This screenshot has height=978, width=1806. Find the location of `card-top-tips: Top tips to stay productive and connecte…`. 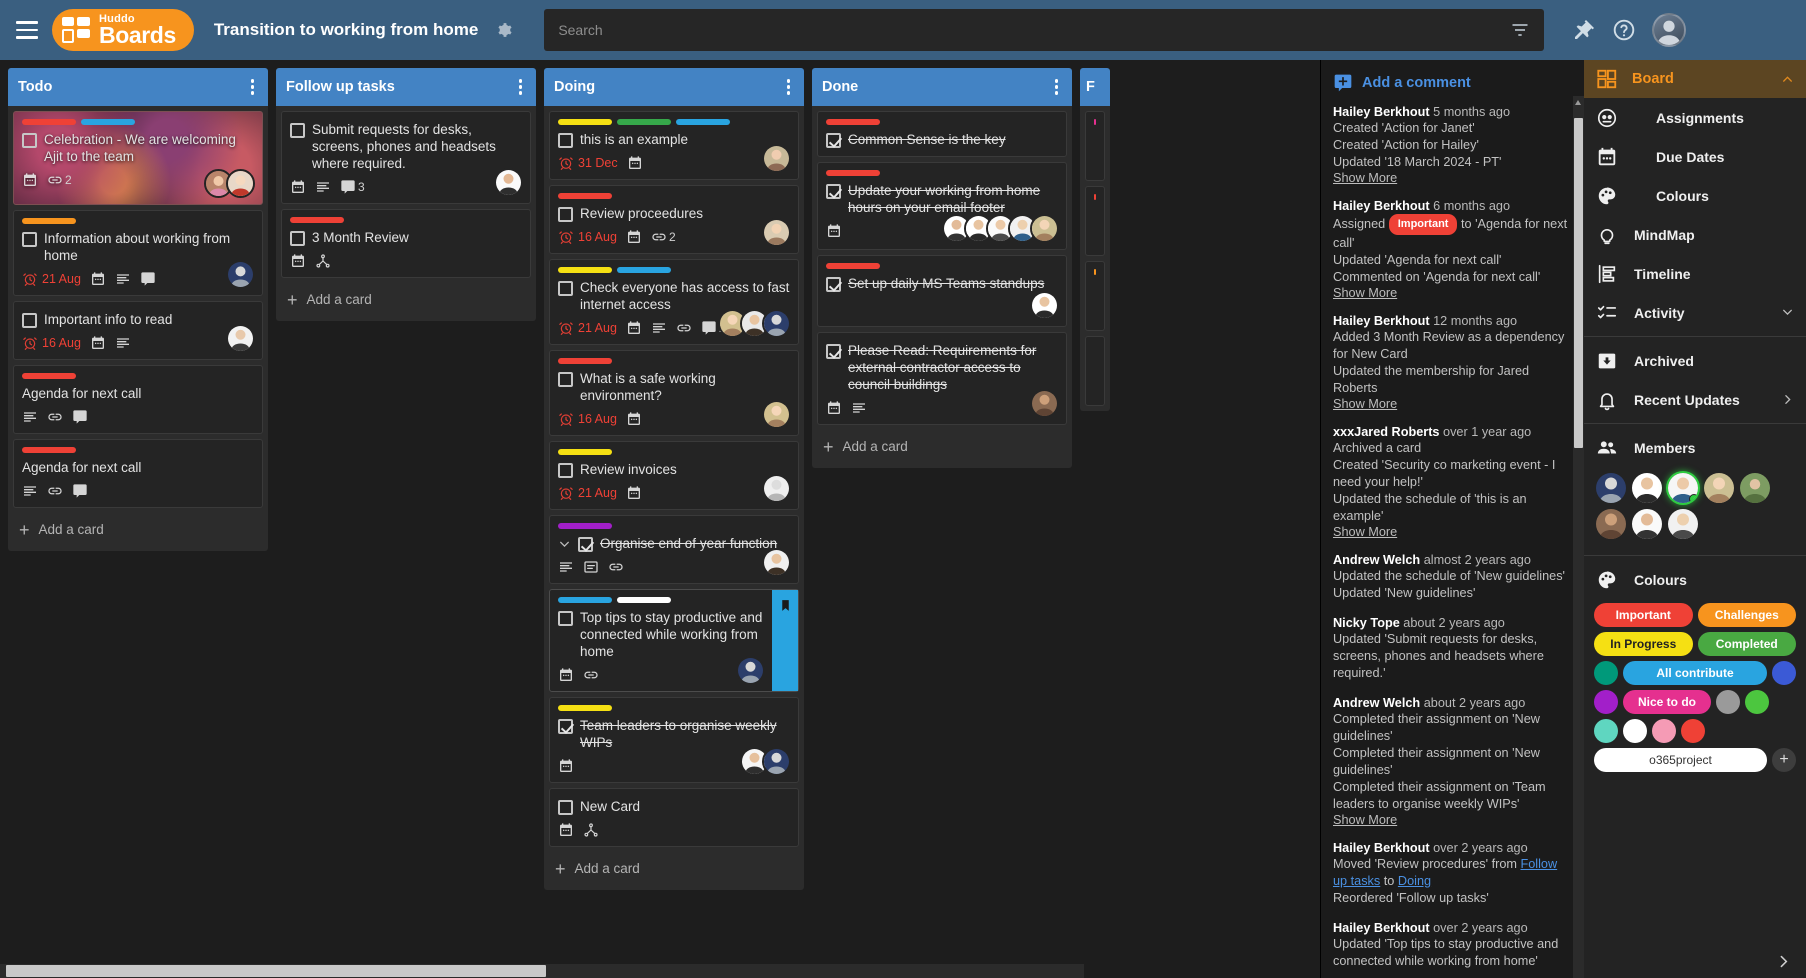

card-top-tips: Top tips to stay productive and connecte… is located at coordinates (674, 640).